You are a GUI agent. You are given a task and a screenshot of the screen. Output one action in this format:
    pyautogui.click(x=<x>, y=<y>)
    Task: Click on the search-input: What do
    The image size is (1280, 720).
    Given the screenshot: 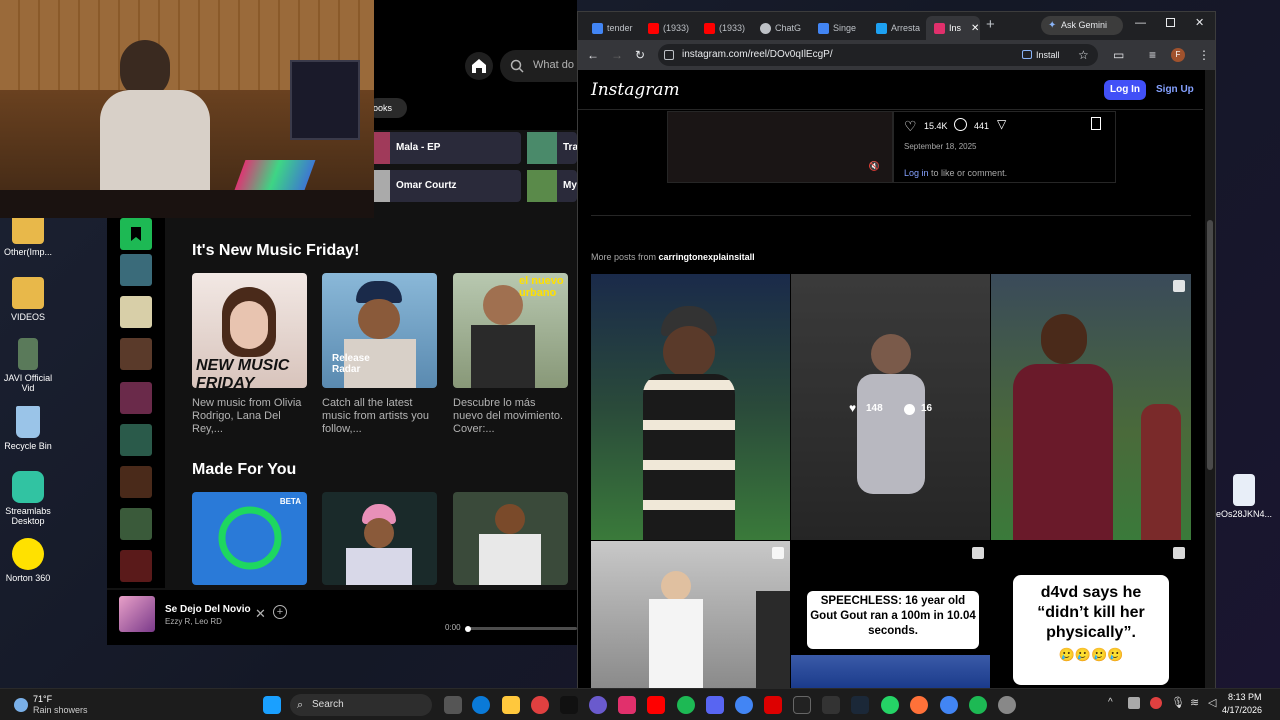 What is the action you would take?
    pyautogui.click(x=538, y=66)
    